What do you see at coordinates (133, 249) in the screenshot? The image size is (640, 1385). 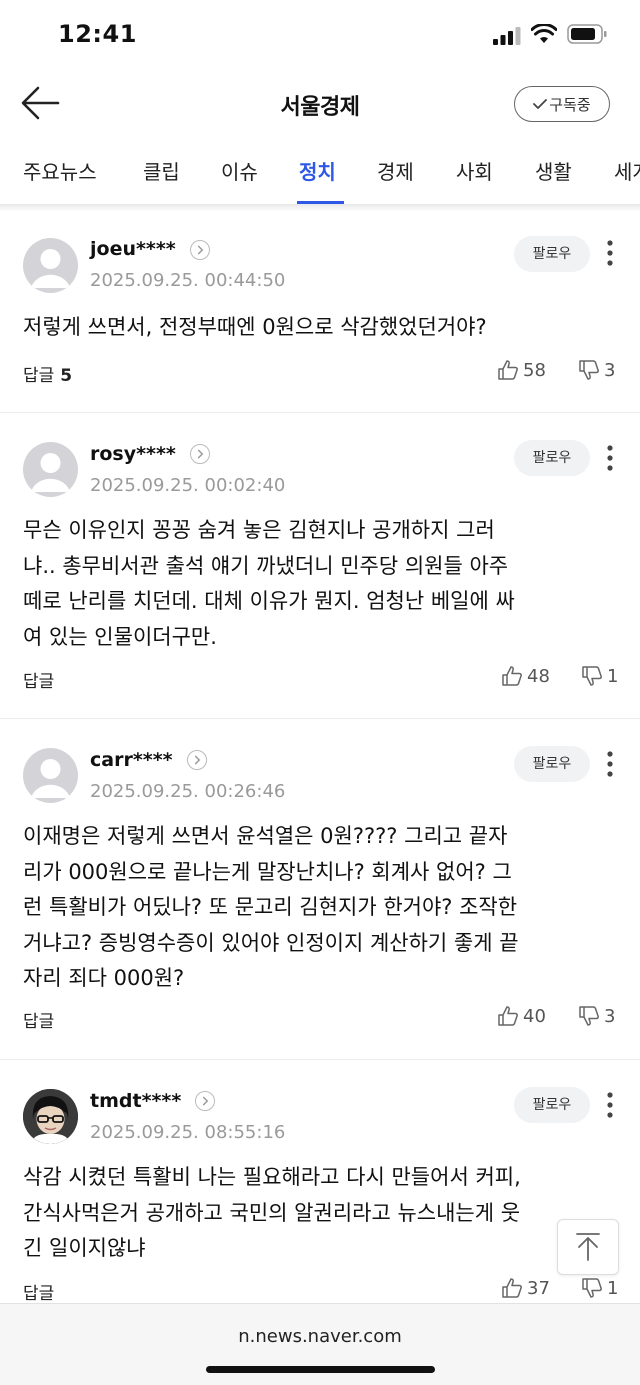 I see `comment-username: joeu****` at bounding box center [133, 249].